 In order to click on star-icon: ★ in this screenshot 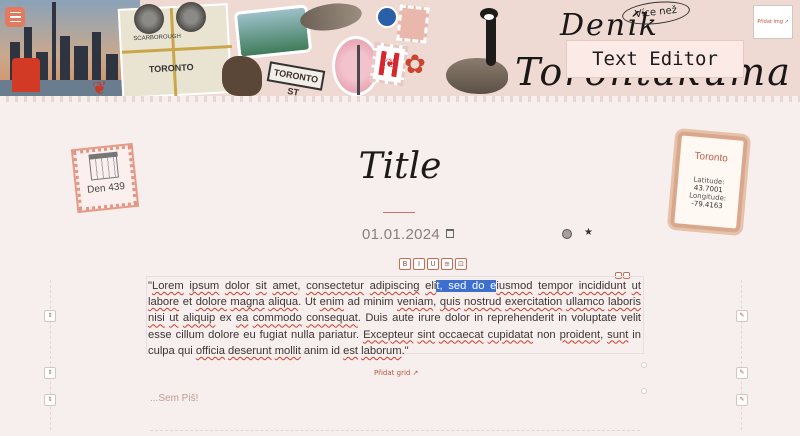, I will do `click(588, 232)`.